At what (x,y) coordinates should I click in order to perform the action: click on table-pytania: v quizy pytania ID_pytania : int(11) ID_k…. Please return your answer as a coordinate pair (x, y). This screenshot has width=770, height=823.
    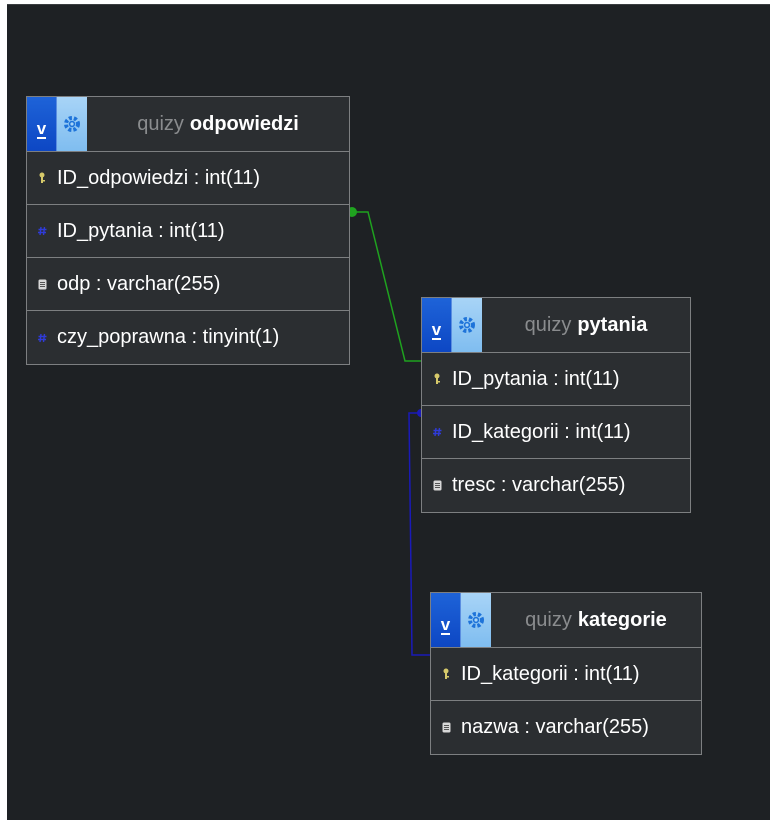
    Looking at the image, I should click on (556, 405).